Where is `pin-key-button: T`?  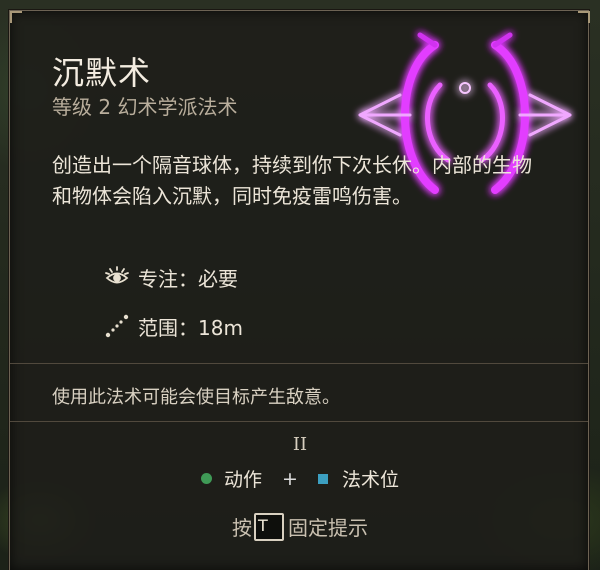
pin-key-button: T is located at coordinates (269, 526).